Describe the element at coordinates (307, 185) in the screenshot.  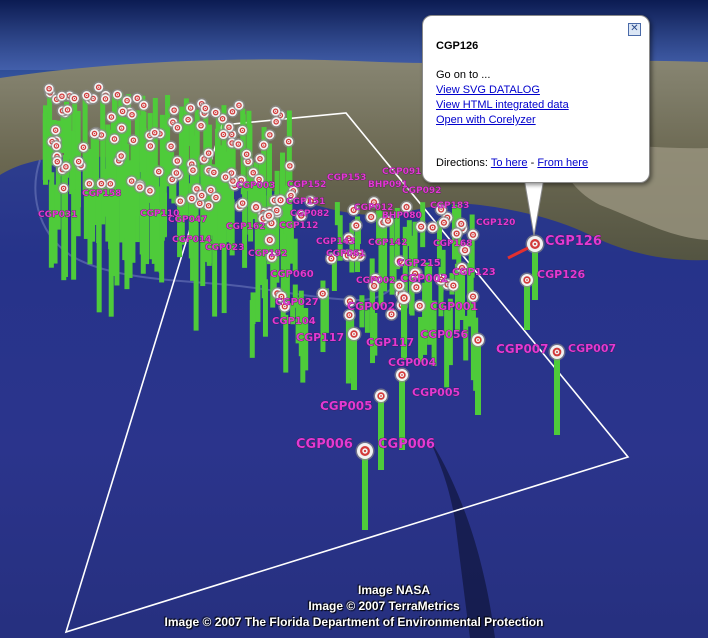
I see `station-label: CGP152` at that location.